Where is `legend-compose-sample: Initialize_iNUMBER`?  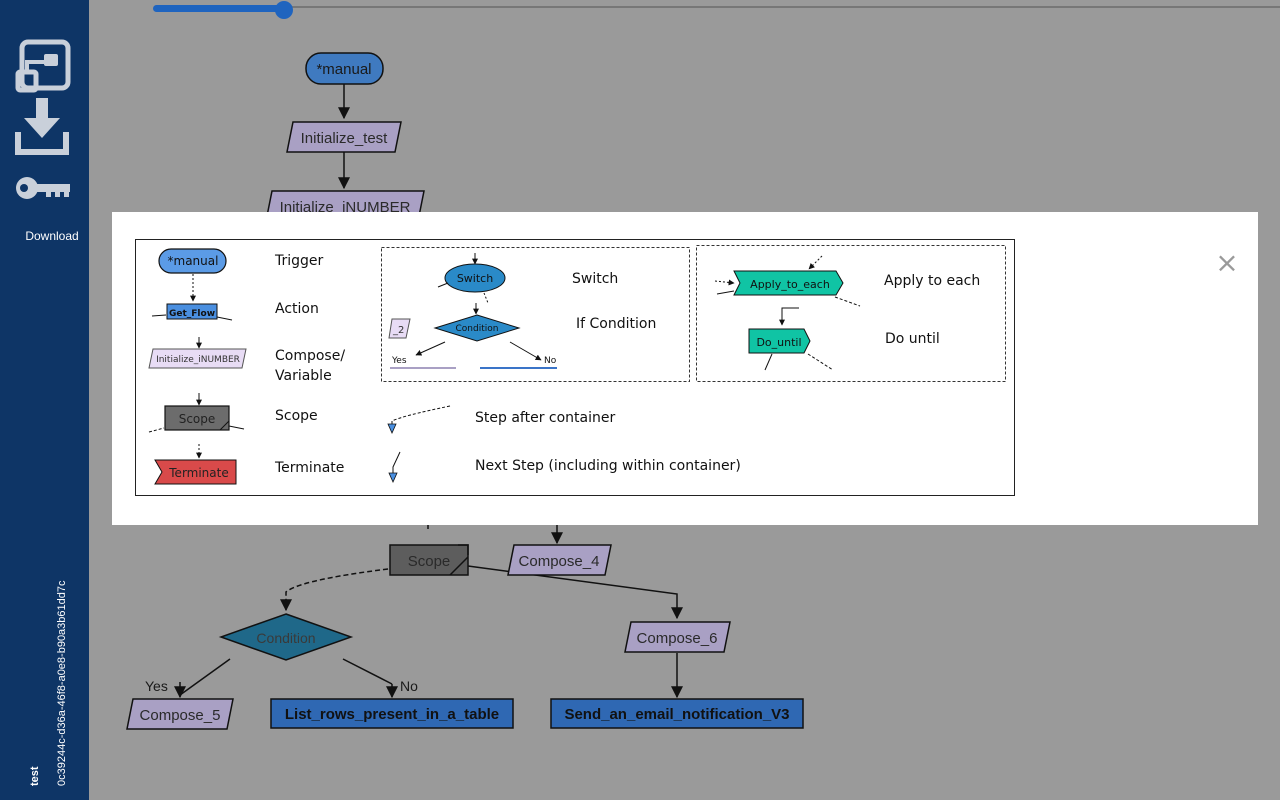 legend-compose-sample: Initialize_iNUMBER is located at coordinates (197, 358).